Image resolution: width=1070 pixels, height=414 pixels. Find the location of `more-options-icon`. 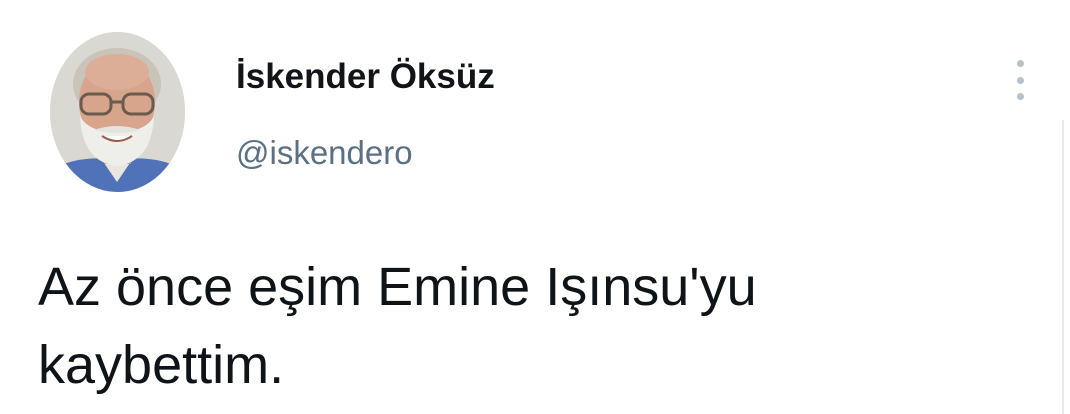

more-options-icon is located at coordinates (1020, 80).